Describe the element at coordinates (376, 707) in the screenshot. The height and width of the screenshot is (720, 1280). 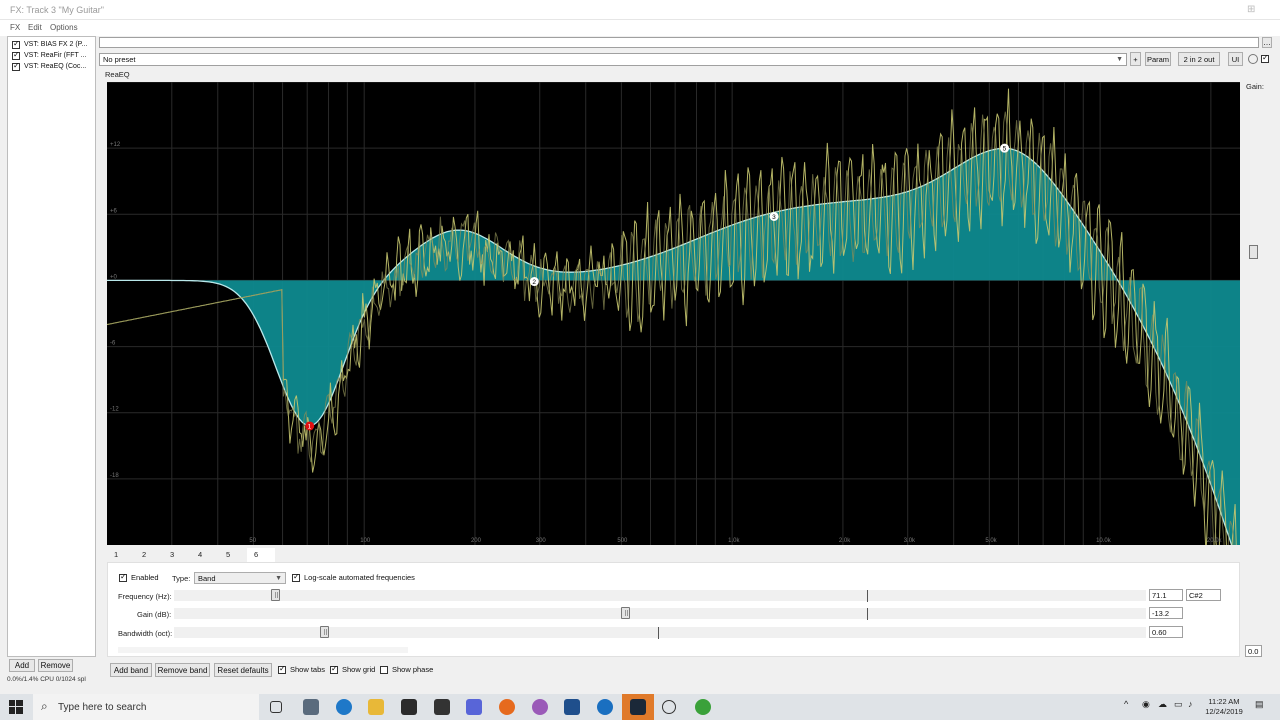
I see `file-explorer-icon` at that location.